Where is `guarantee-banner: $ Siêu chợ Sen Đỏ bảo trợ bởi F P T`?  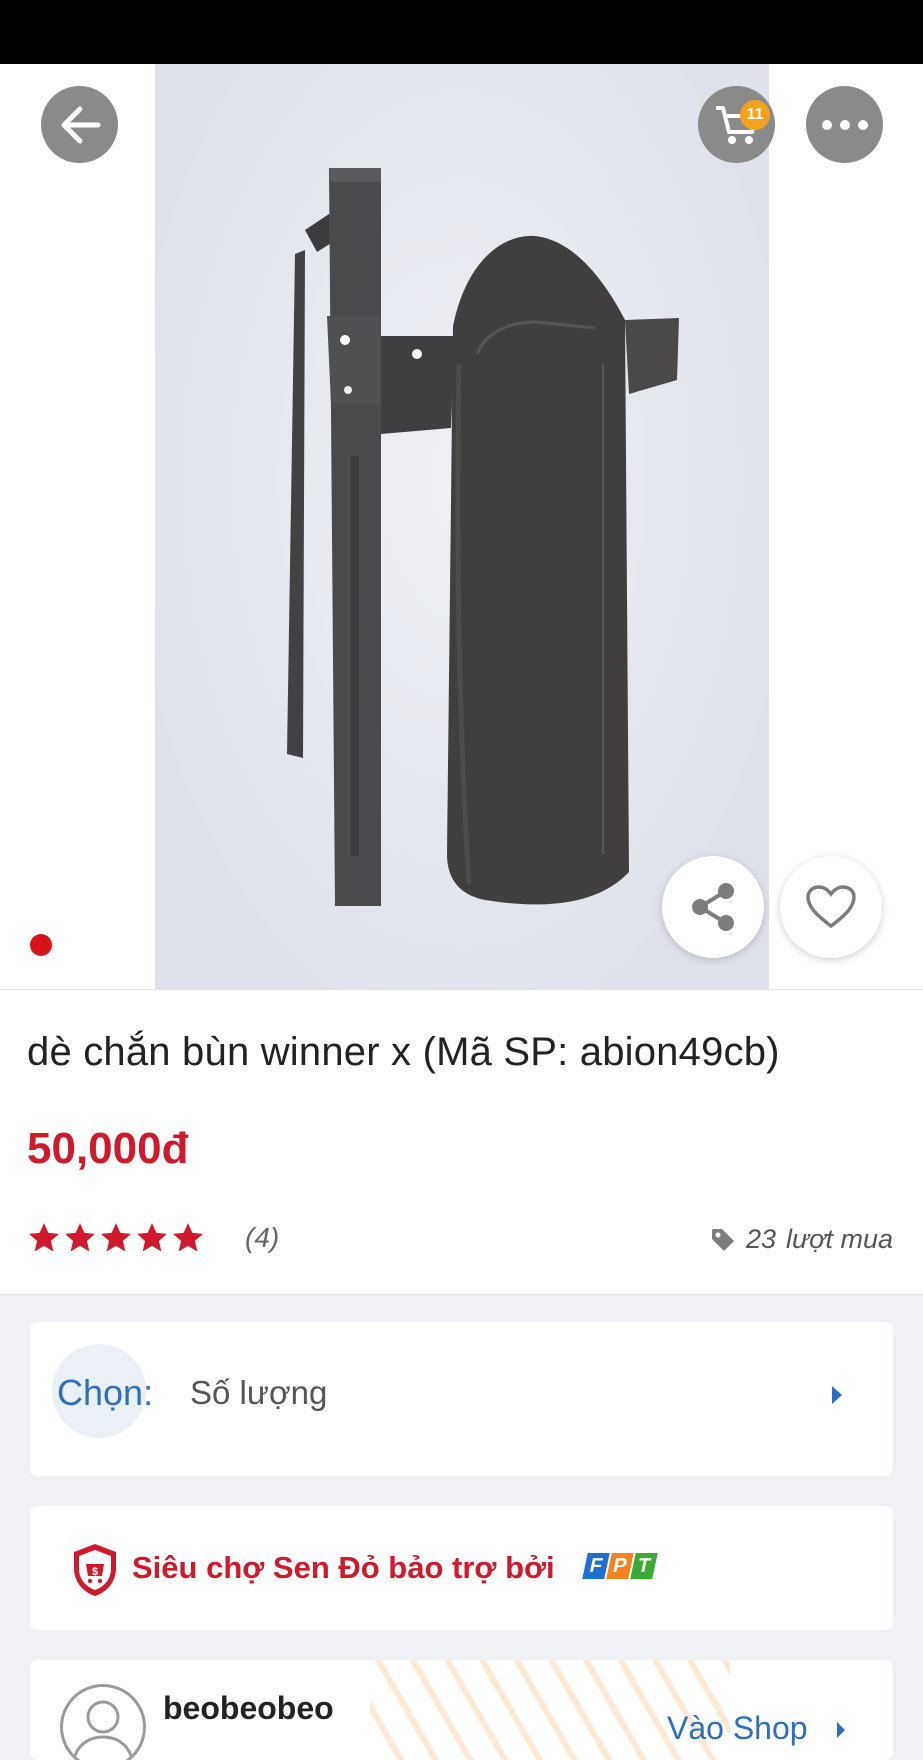
guarantee-banner: $ Siêu chợ Sen Đỏ bảo trợ bởi F P T is located at coordinates (461, 1568).